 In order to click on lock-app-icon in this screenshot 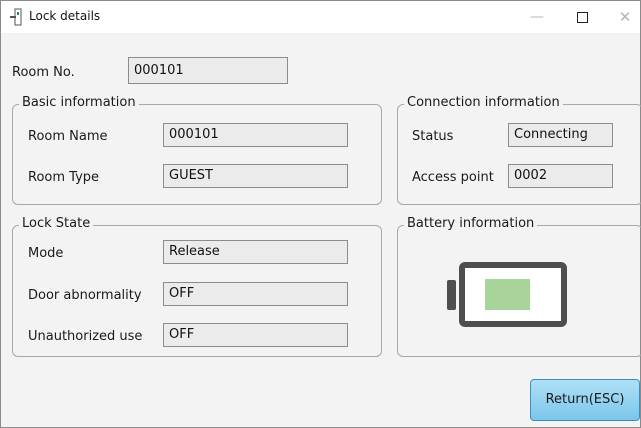, I will do `click(16, 17)`.